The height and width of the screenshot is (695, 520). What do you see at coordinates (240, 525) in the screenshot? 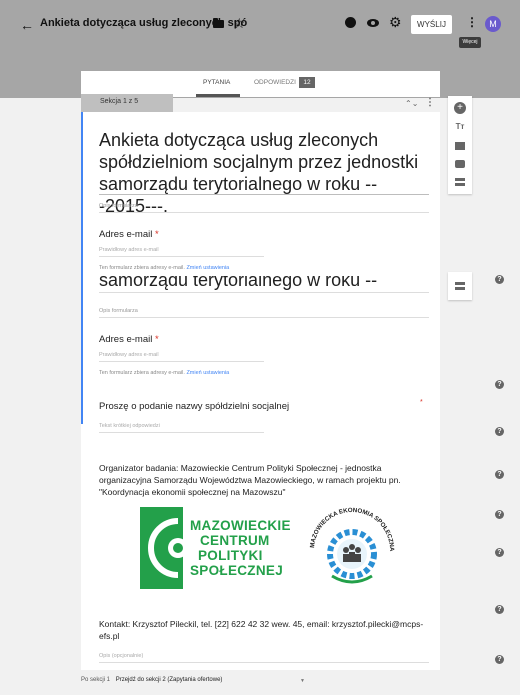
I see `mcps-line-1: MAZOWIECKIE` at bounding box center [240, 525].